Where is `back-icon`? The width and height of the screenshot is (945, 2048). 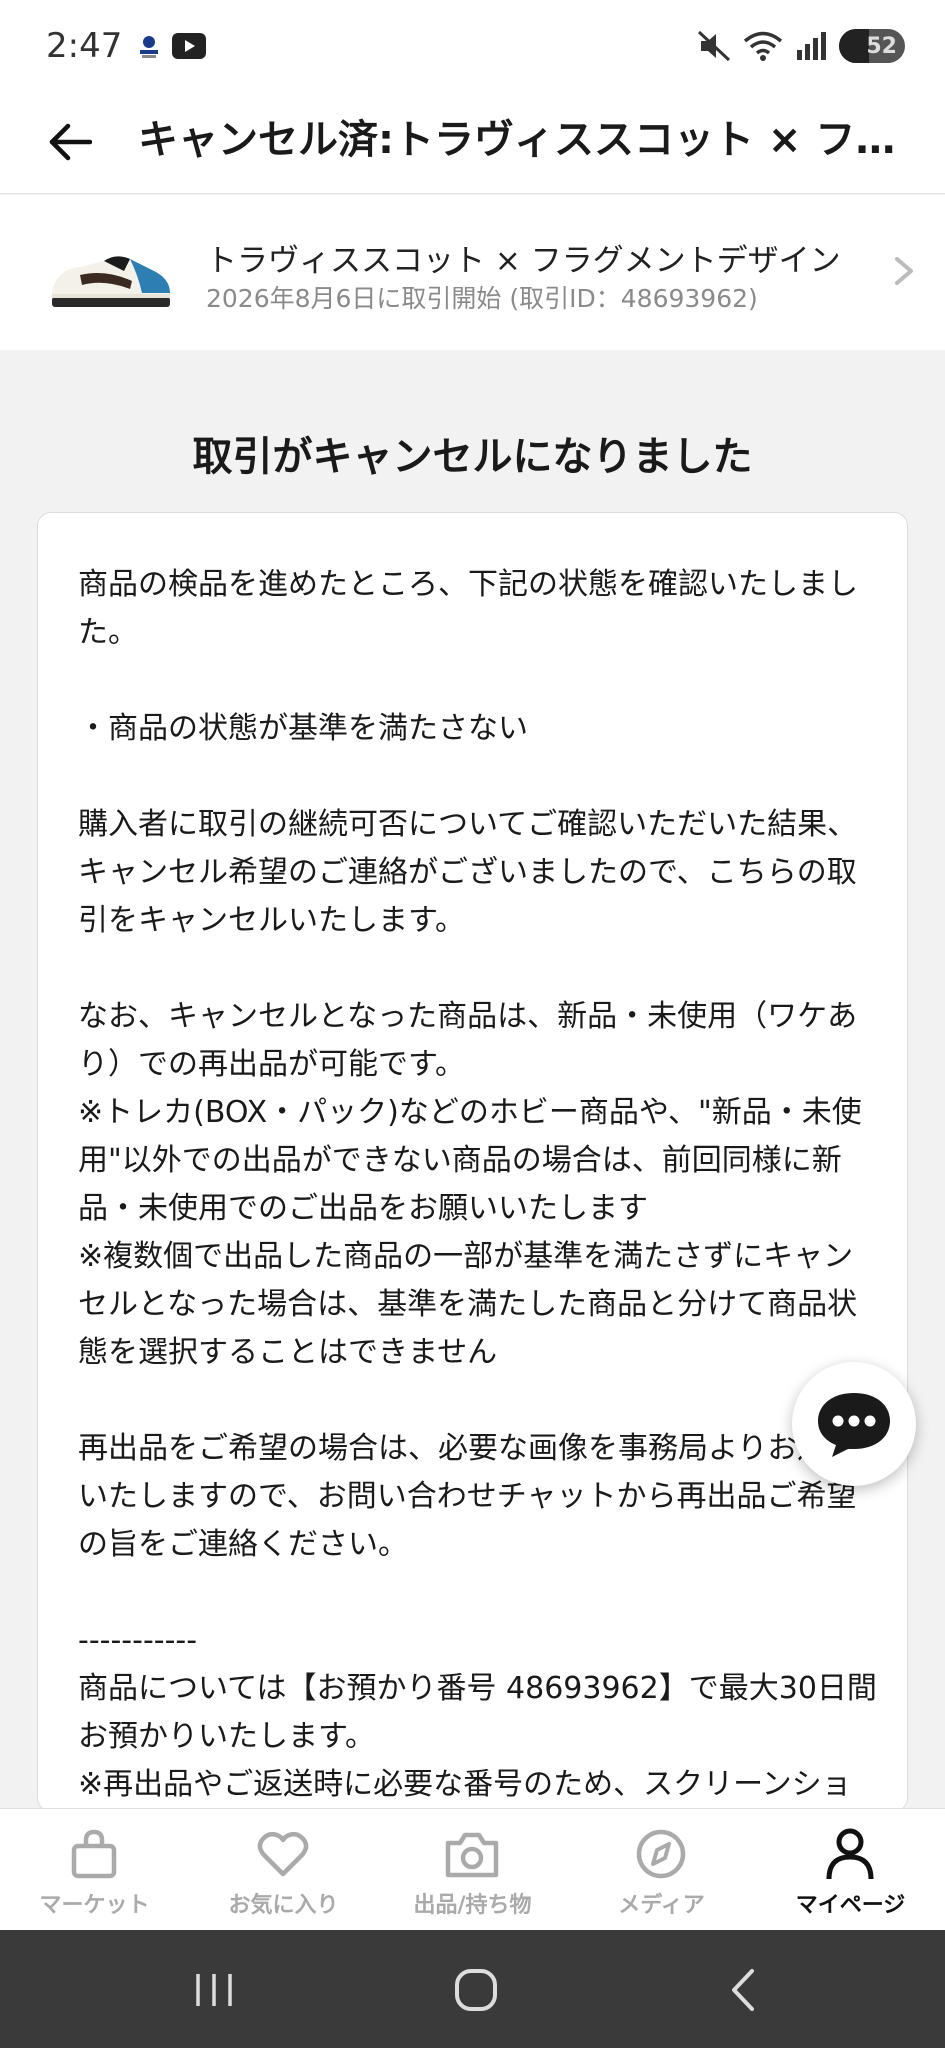 back-icon is located at coordinates (743, 1990).